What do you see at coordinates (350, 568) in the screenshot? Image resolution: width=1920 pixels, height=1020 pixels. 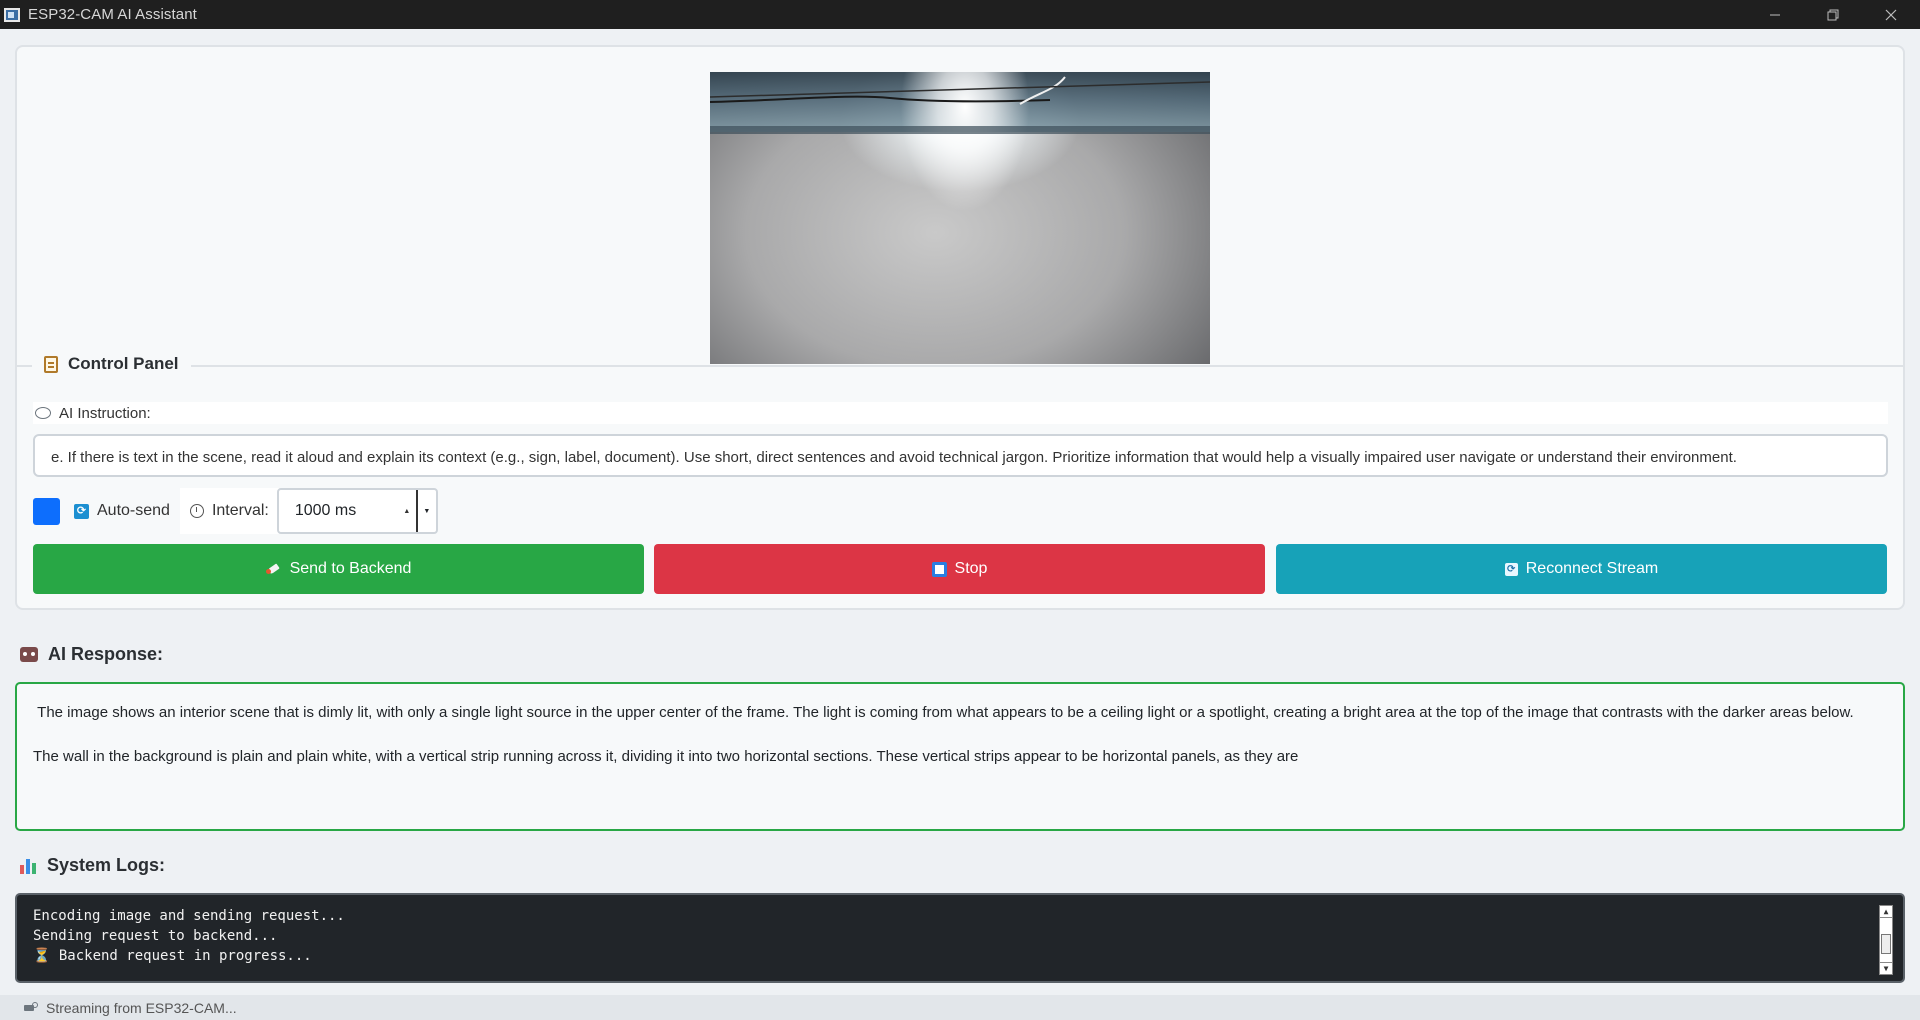 I see `send-button-label: Send to Backend` at bounding box center [350, 568].